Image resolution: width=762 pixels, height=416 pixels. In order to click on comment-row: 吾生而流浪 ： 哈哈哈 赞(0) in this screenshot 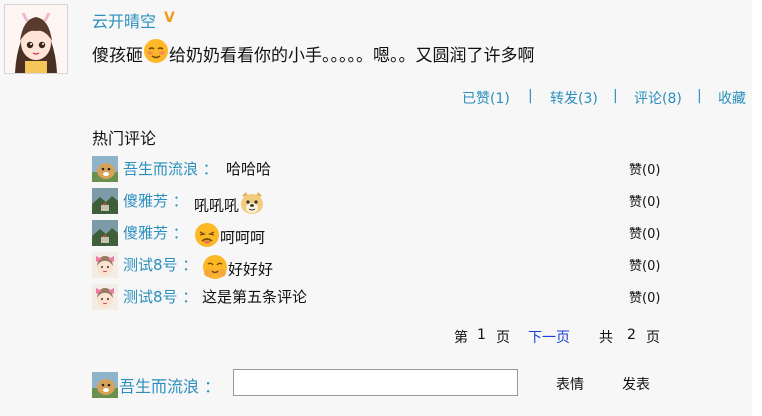, I will do `click(392, 168)`.